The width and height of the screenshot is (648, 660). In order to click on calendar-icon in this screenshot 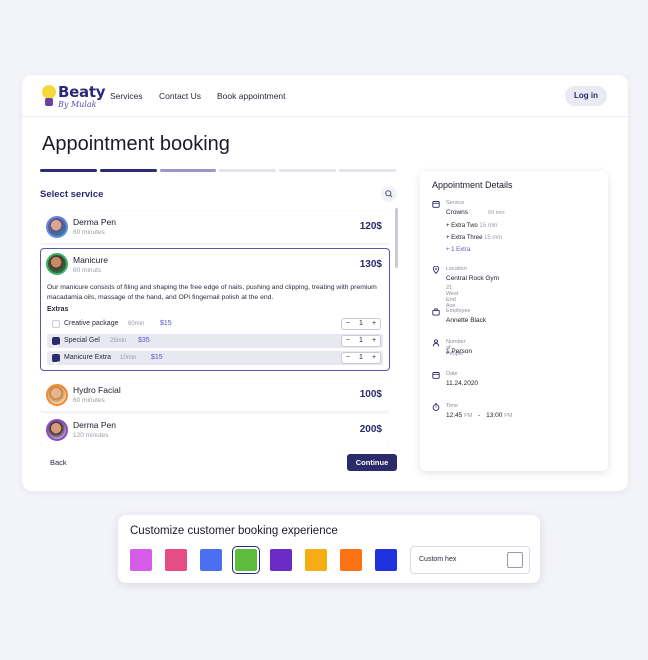, I will do `click(436, 375)`.